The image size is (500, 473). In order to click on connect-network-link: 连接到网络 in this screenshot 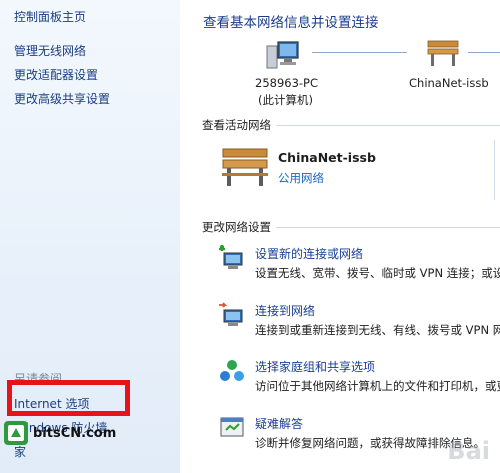, I will do `click(285, 310)`.